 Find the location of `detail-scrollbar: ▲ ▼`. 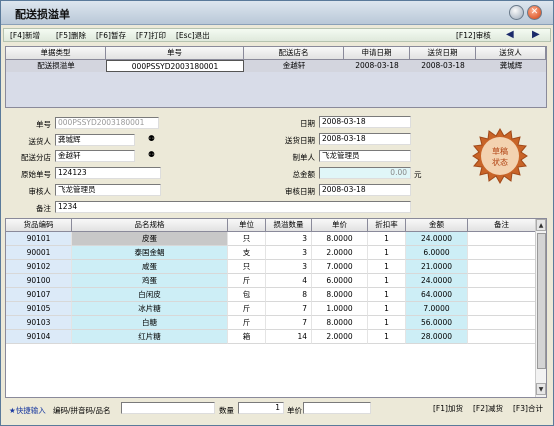

detail-scrollbar: ▲ ▼ is located at coordinates (540, 308).